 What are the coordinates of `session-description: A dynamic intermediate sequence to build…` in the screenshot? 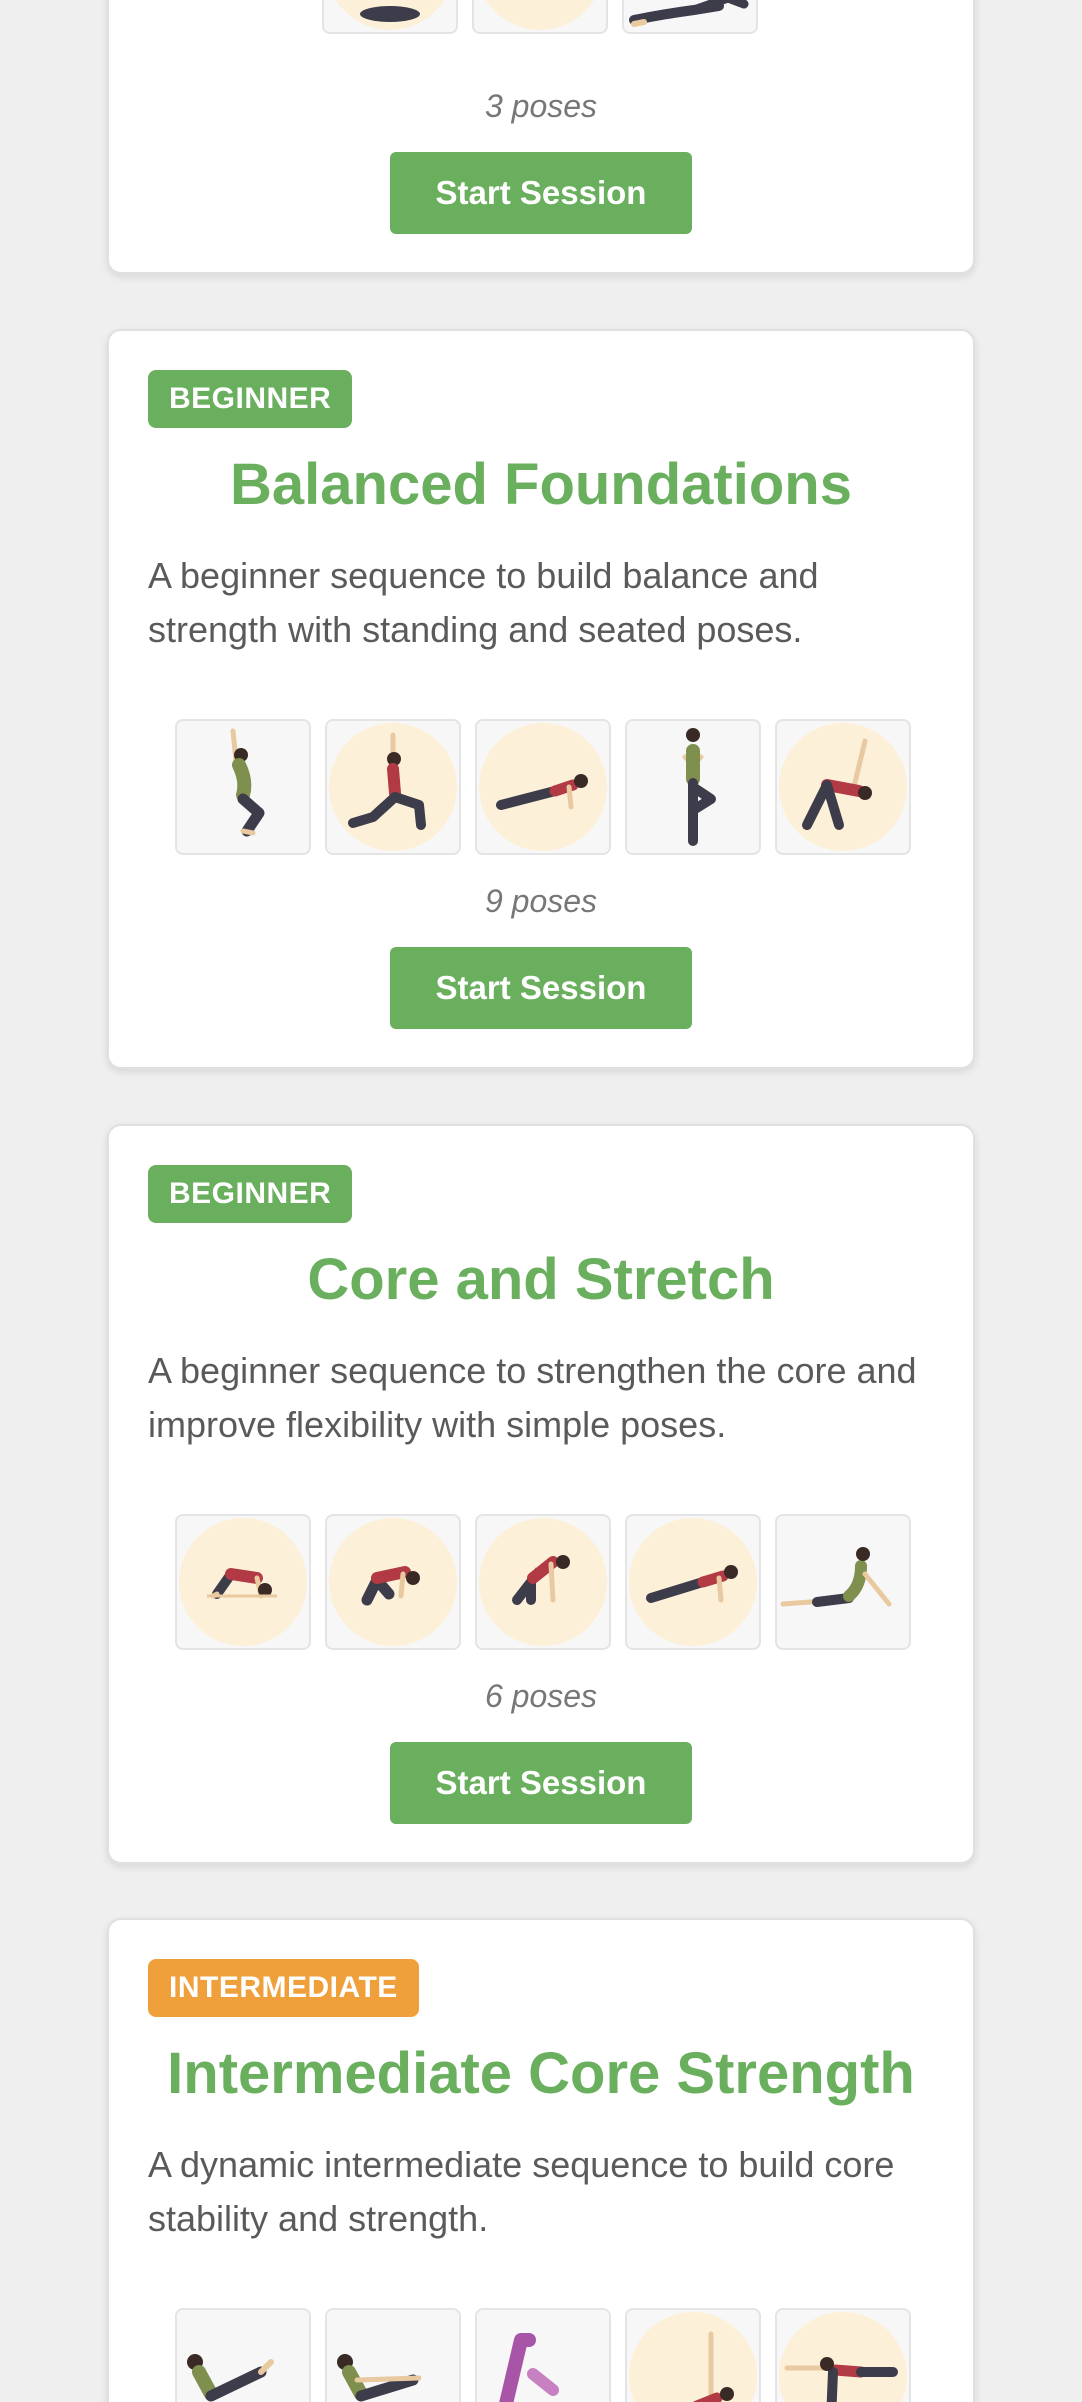 It's located at (521, 2191).